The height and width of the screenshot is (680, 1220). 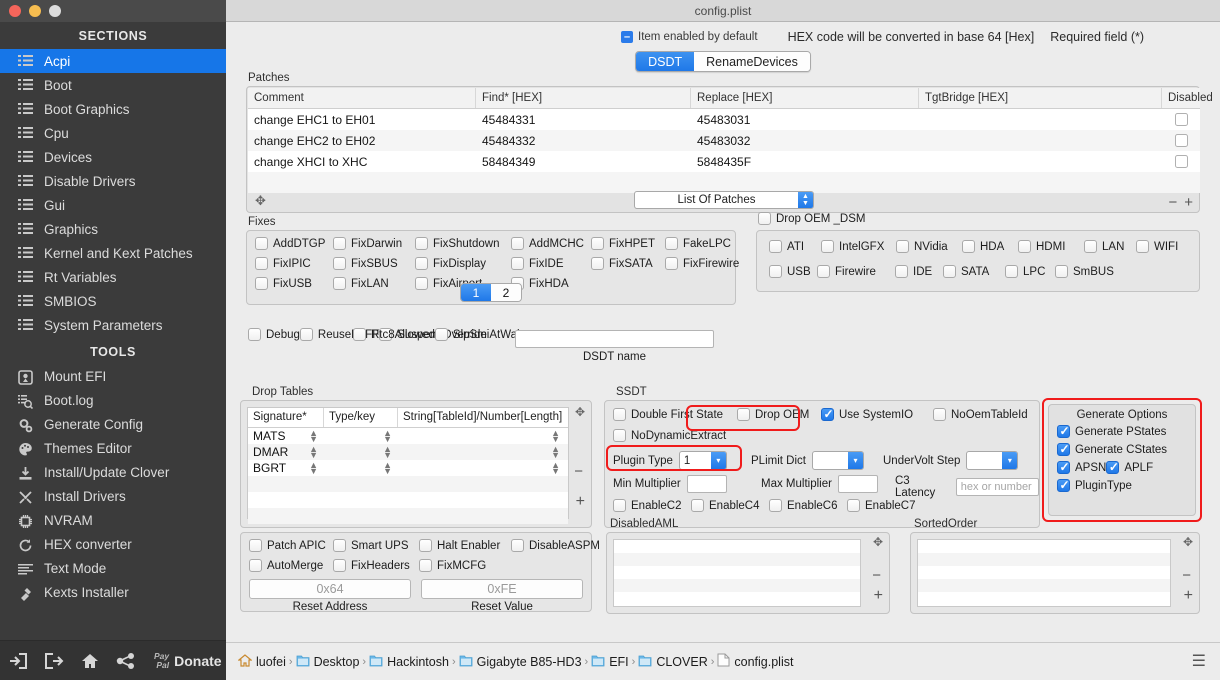 What do you see at coordinates (1111, 431) in the screenshot?
I see `genopt-generate-pstates: Generate PStates` at bounding box center [1111, 431].